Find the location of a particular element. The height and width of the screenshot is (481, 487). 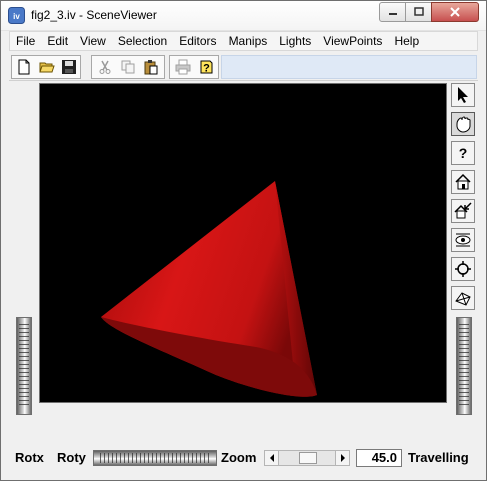

open-folder-icon is located at coordinates (47, 67).